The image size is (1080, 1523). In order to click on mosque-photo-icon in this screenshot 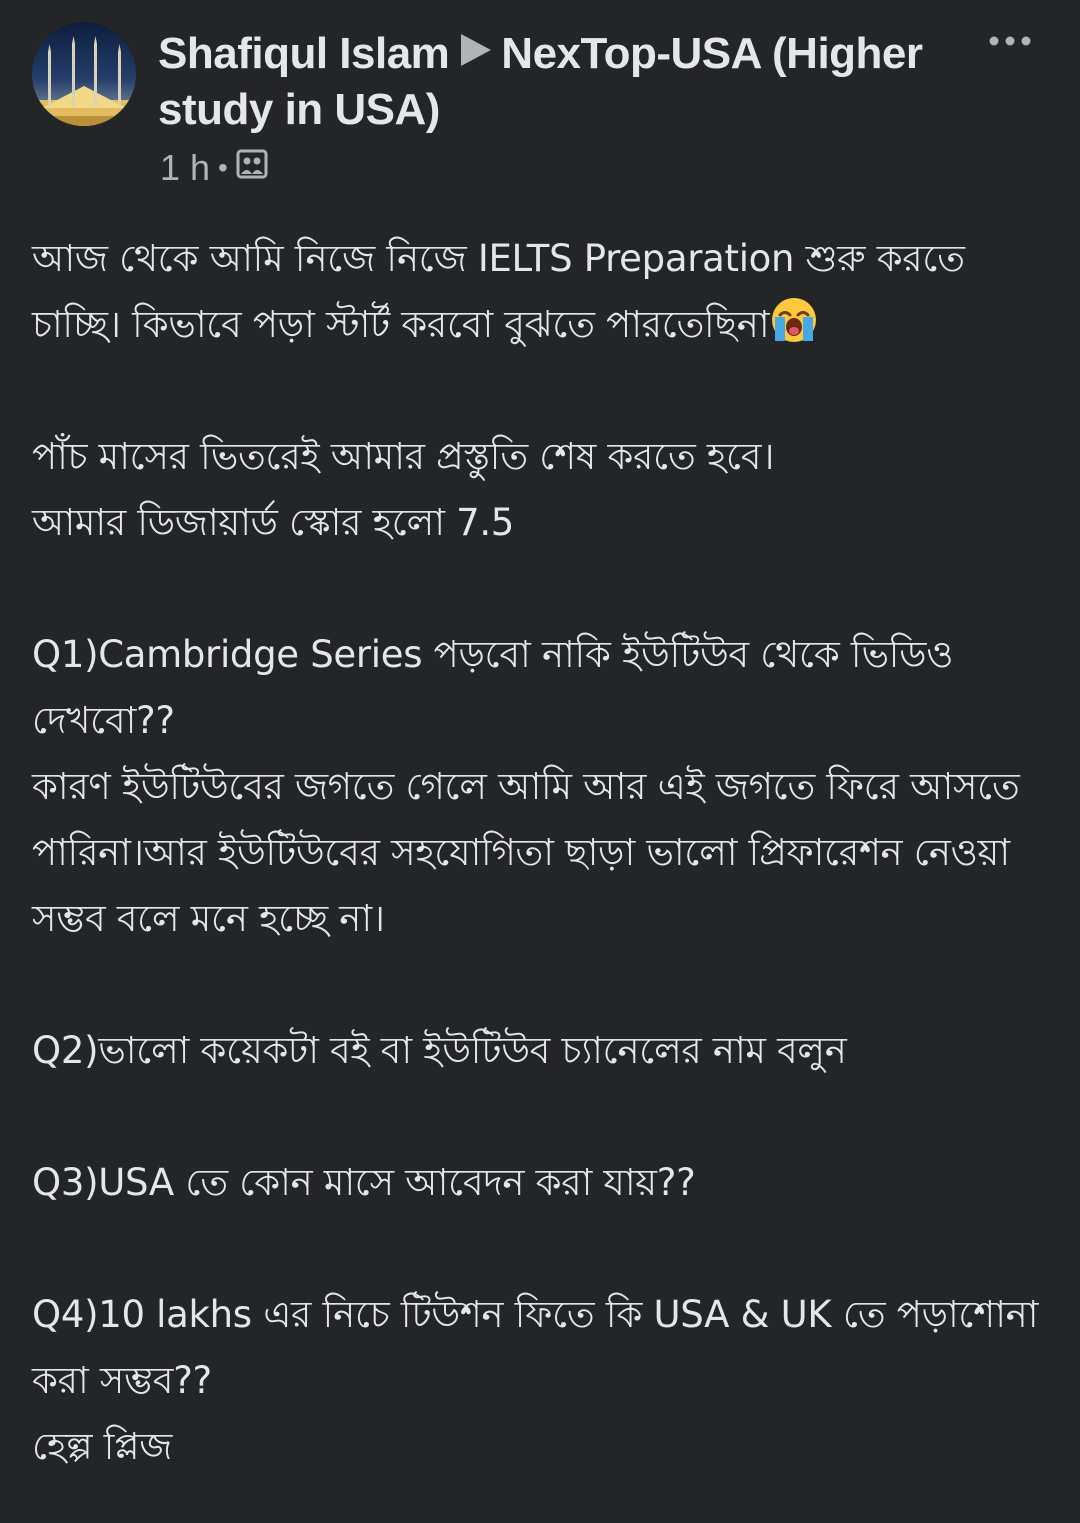, I will do `click(84, 74)`.